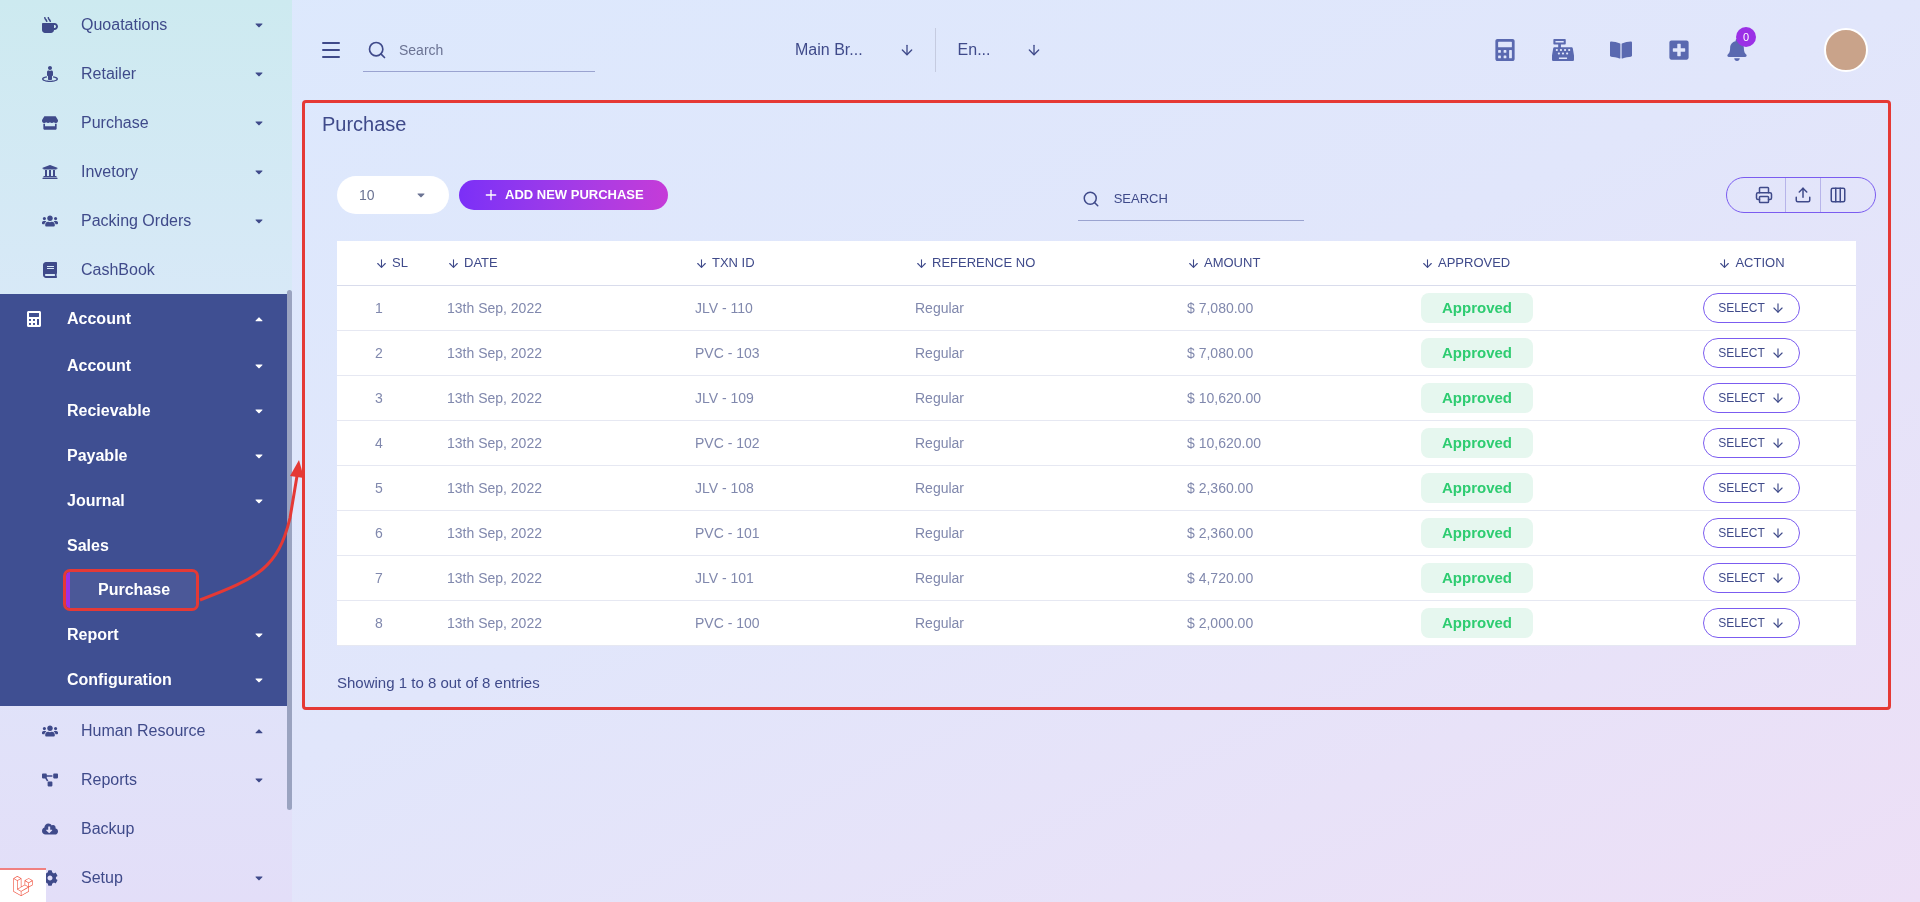  Describe the element at coordinates (379, 443) in the screenshot. I see `table-cell-text: 4` at that location.